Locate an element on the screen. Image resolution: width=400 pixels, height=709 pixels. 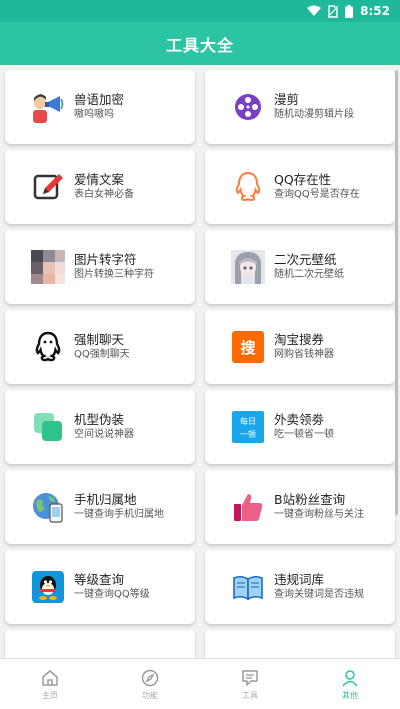
taobao-search-icon: 搜 is located at coordinates (248, 347).